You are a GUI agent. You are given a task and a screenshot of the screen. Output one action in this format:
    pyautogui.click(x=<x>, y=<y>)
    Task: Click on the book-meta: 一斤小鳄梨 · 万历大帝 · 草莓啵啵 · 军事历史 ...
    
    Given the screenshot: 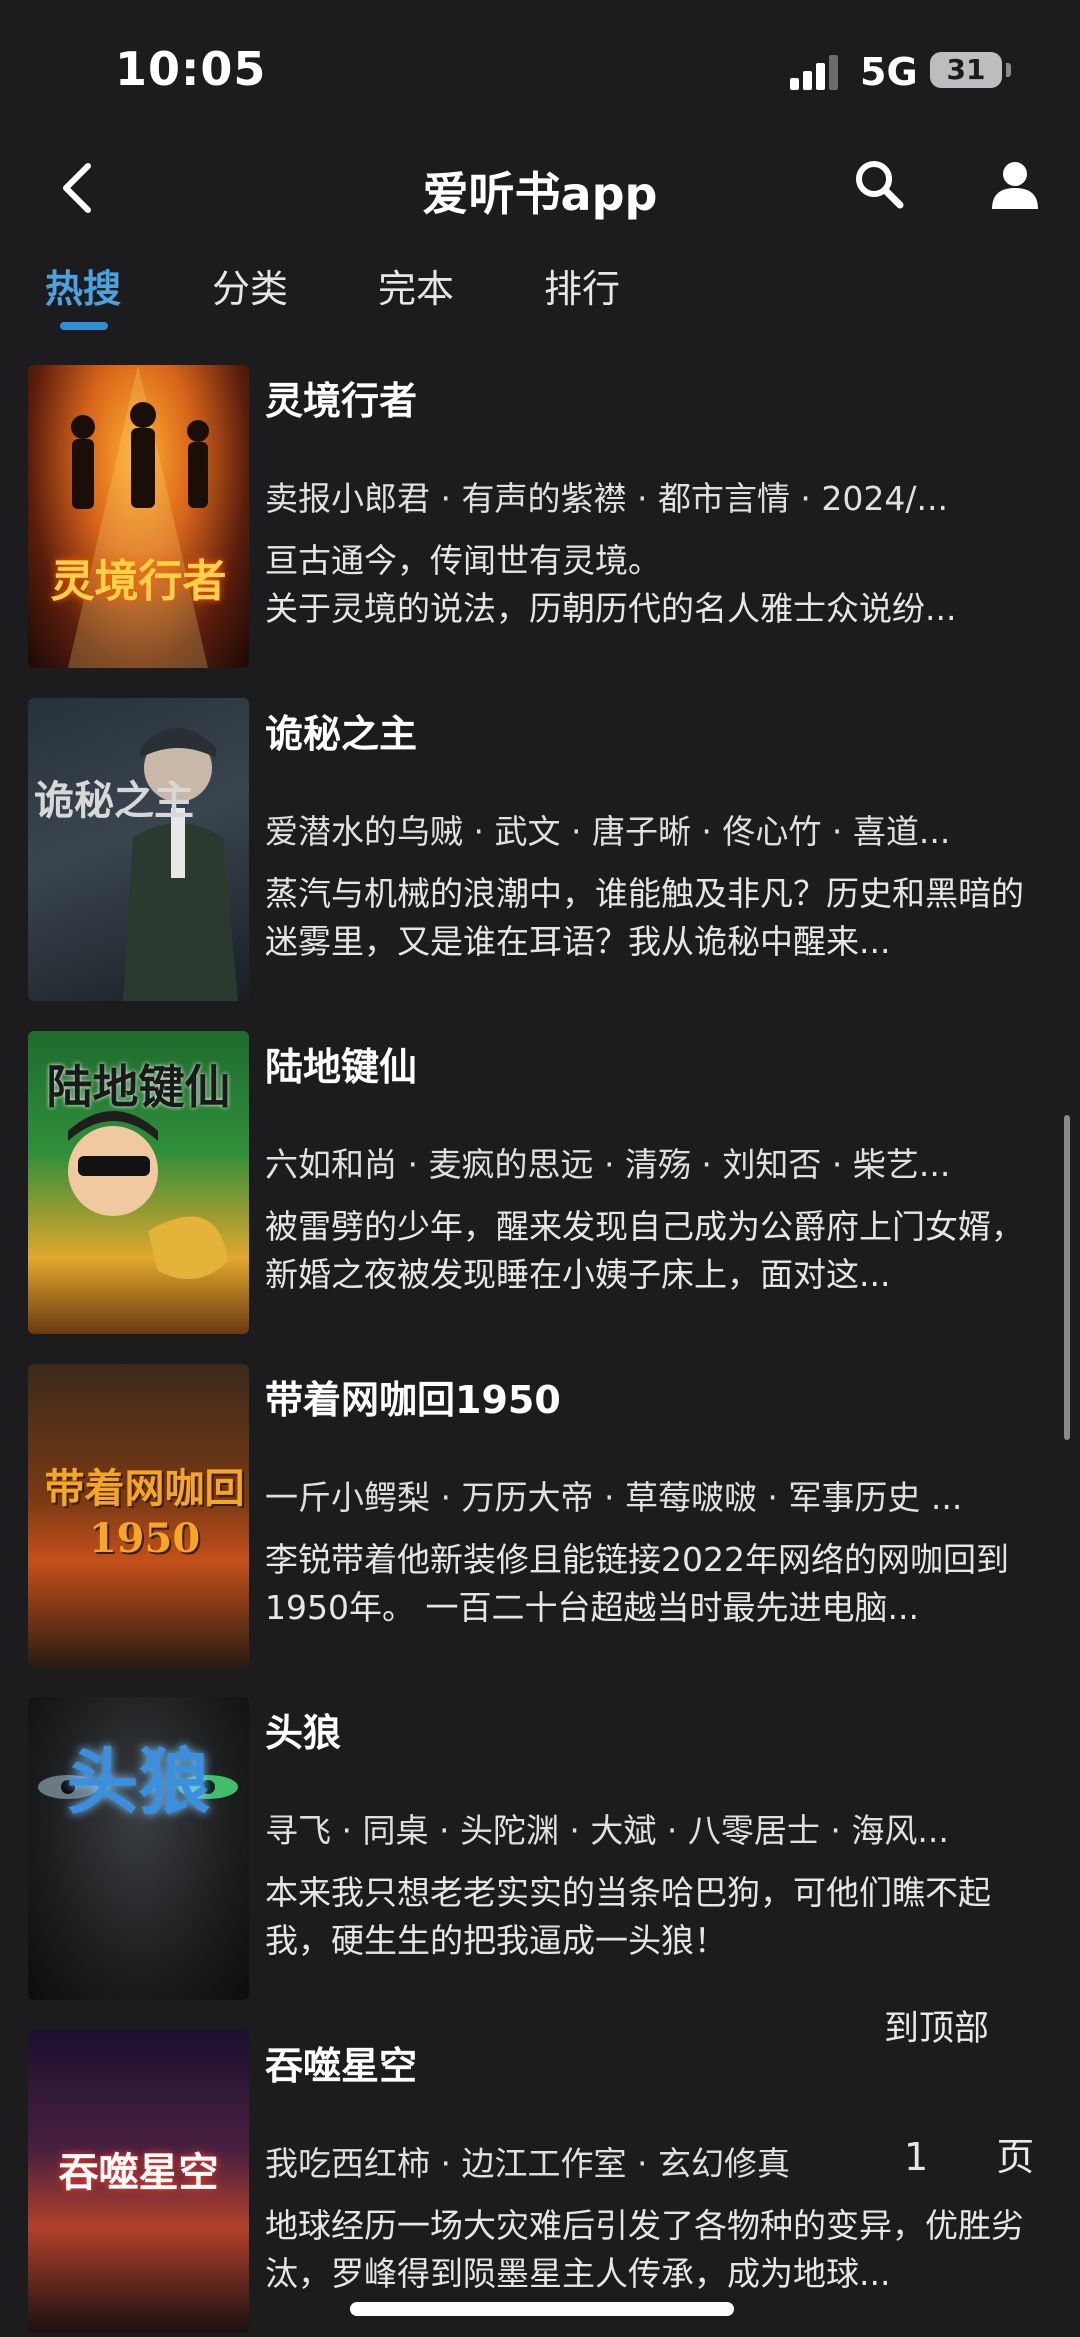 What is the action you would take?
    pyautogui.click(x=614, y=1497)
    